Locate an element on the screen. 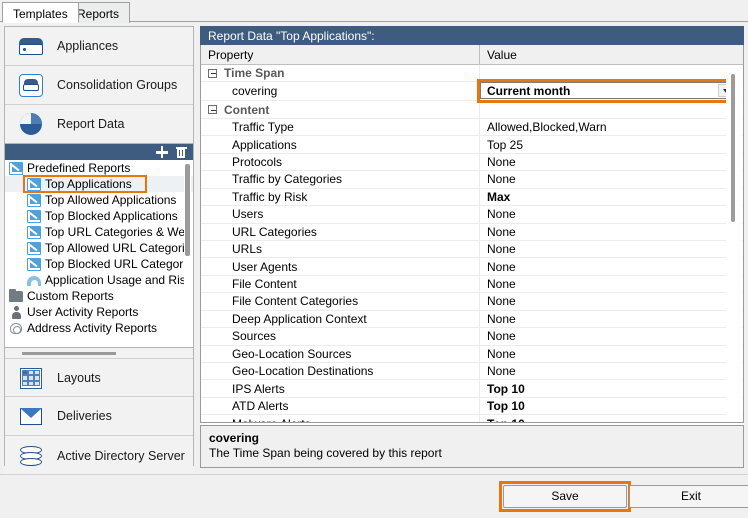  grid-cell-value: Max is located at coordinates (611, 197).